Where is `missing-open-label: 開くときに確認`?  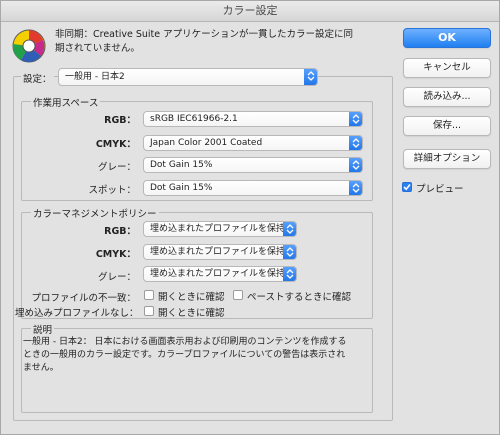
missing-open-label: 開くときに確認 is located at coordinates (191, 313).